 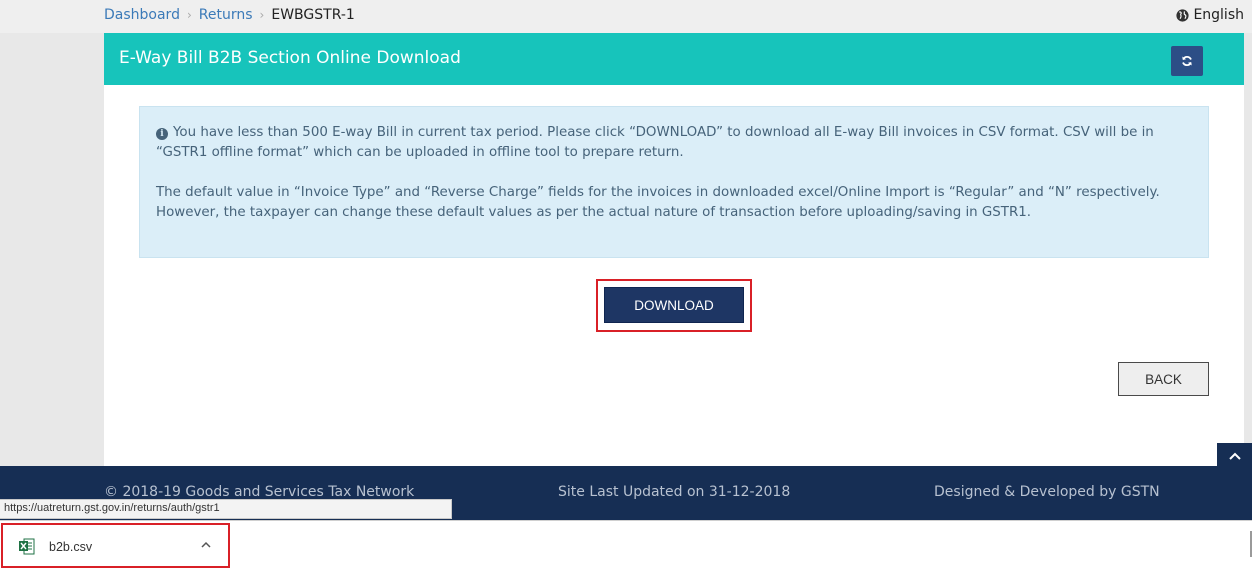 What do you see at coordinates (626, 544) in the screenshot?
I see `download-shelf: b2b.csv` at bounding box center [626, 544].